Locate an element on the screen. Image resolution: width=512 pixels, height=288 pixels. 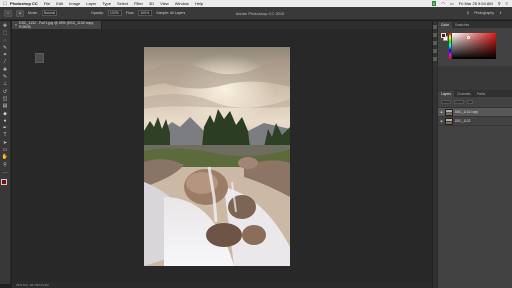
menu-bar-status: V ◠ ▭ Fri Mar 25 9:54 AM ⚲ ≡ is located at coordinates (469, 3).